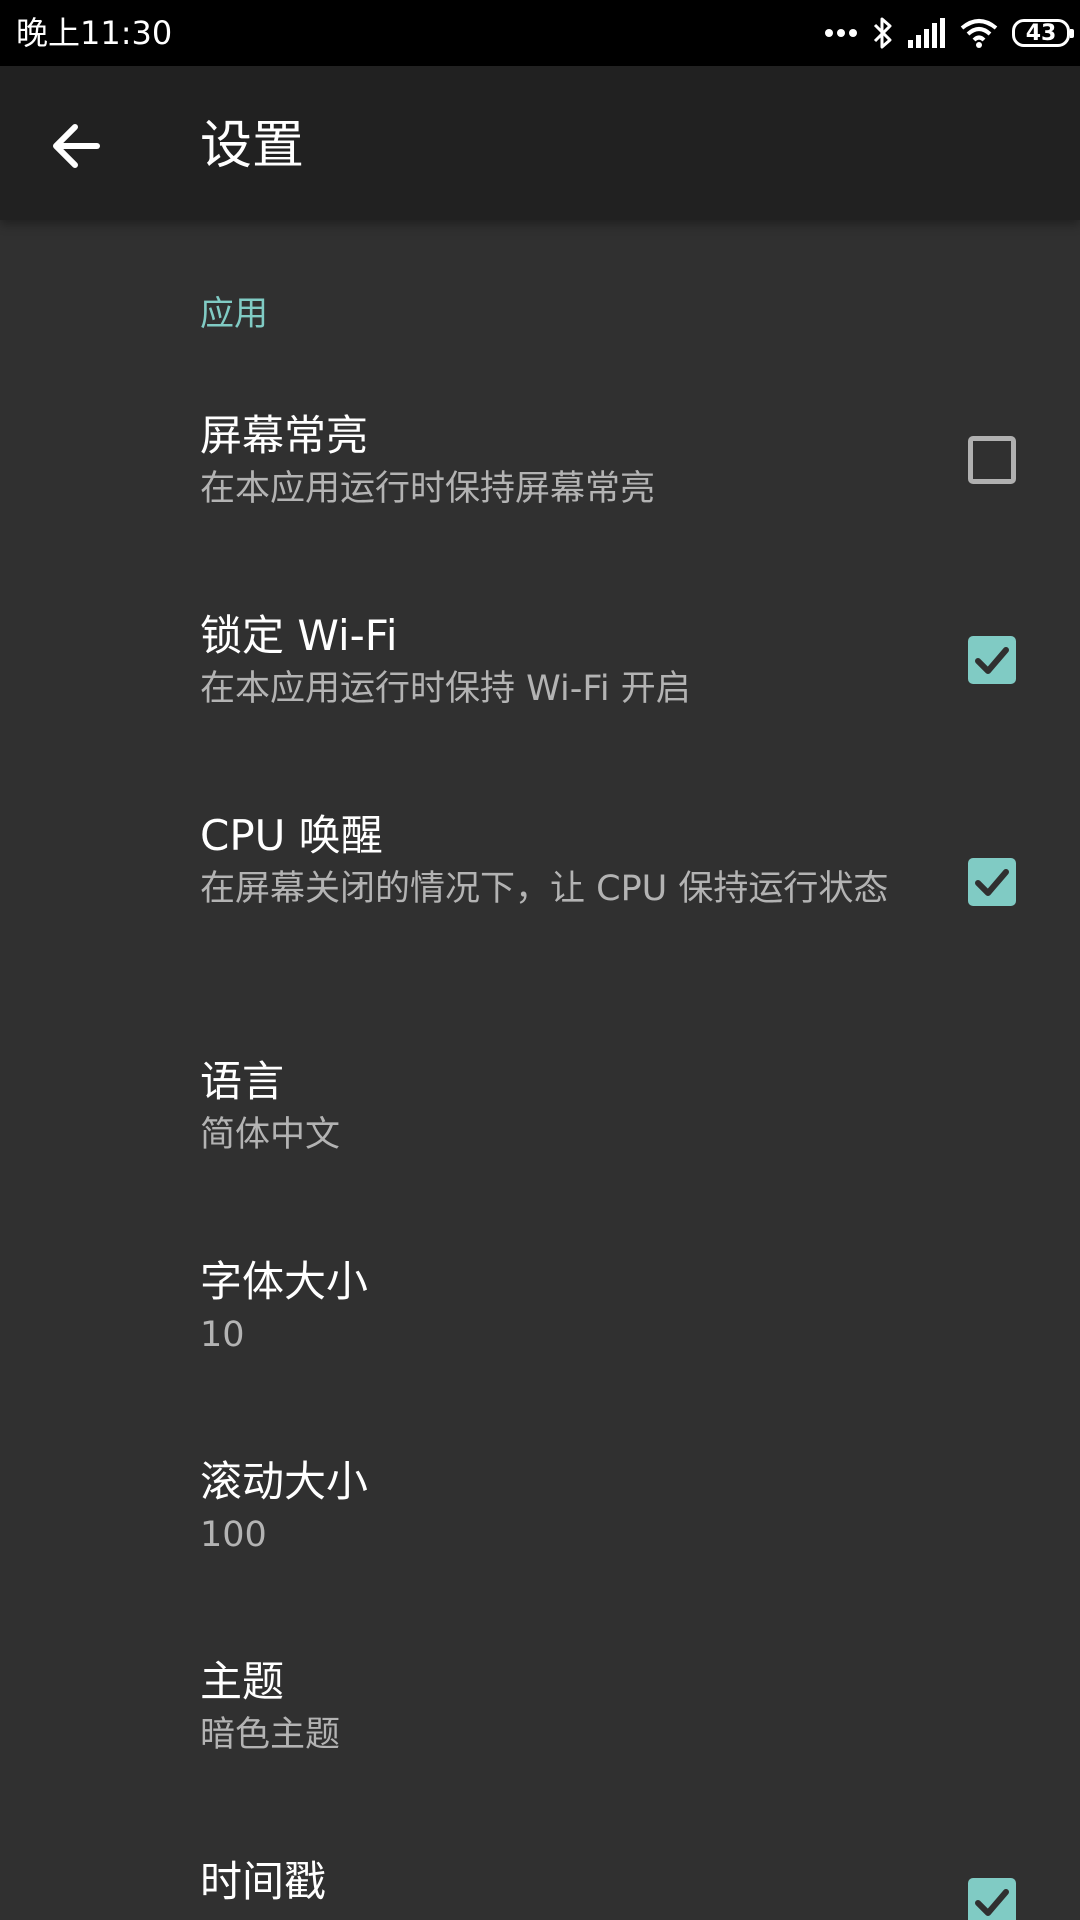 This screenshot has width=1080, height=1920. What do you see at coordinates (270, 1735) in the screenshot?
I see `pref-summary: 暗色主题` at bounding box center [270, 1735].